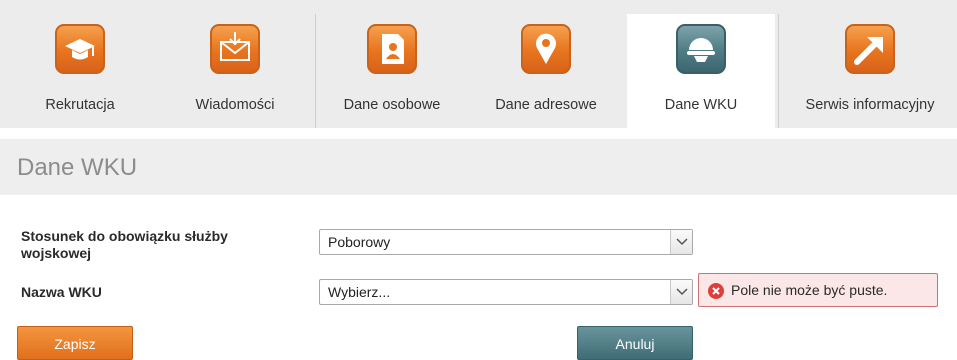 The image size is (957, 360). I want to click on nav-item-dane-osobowe: Dane osobowe, so click(392, 71).